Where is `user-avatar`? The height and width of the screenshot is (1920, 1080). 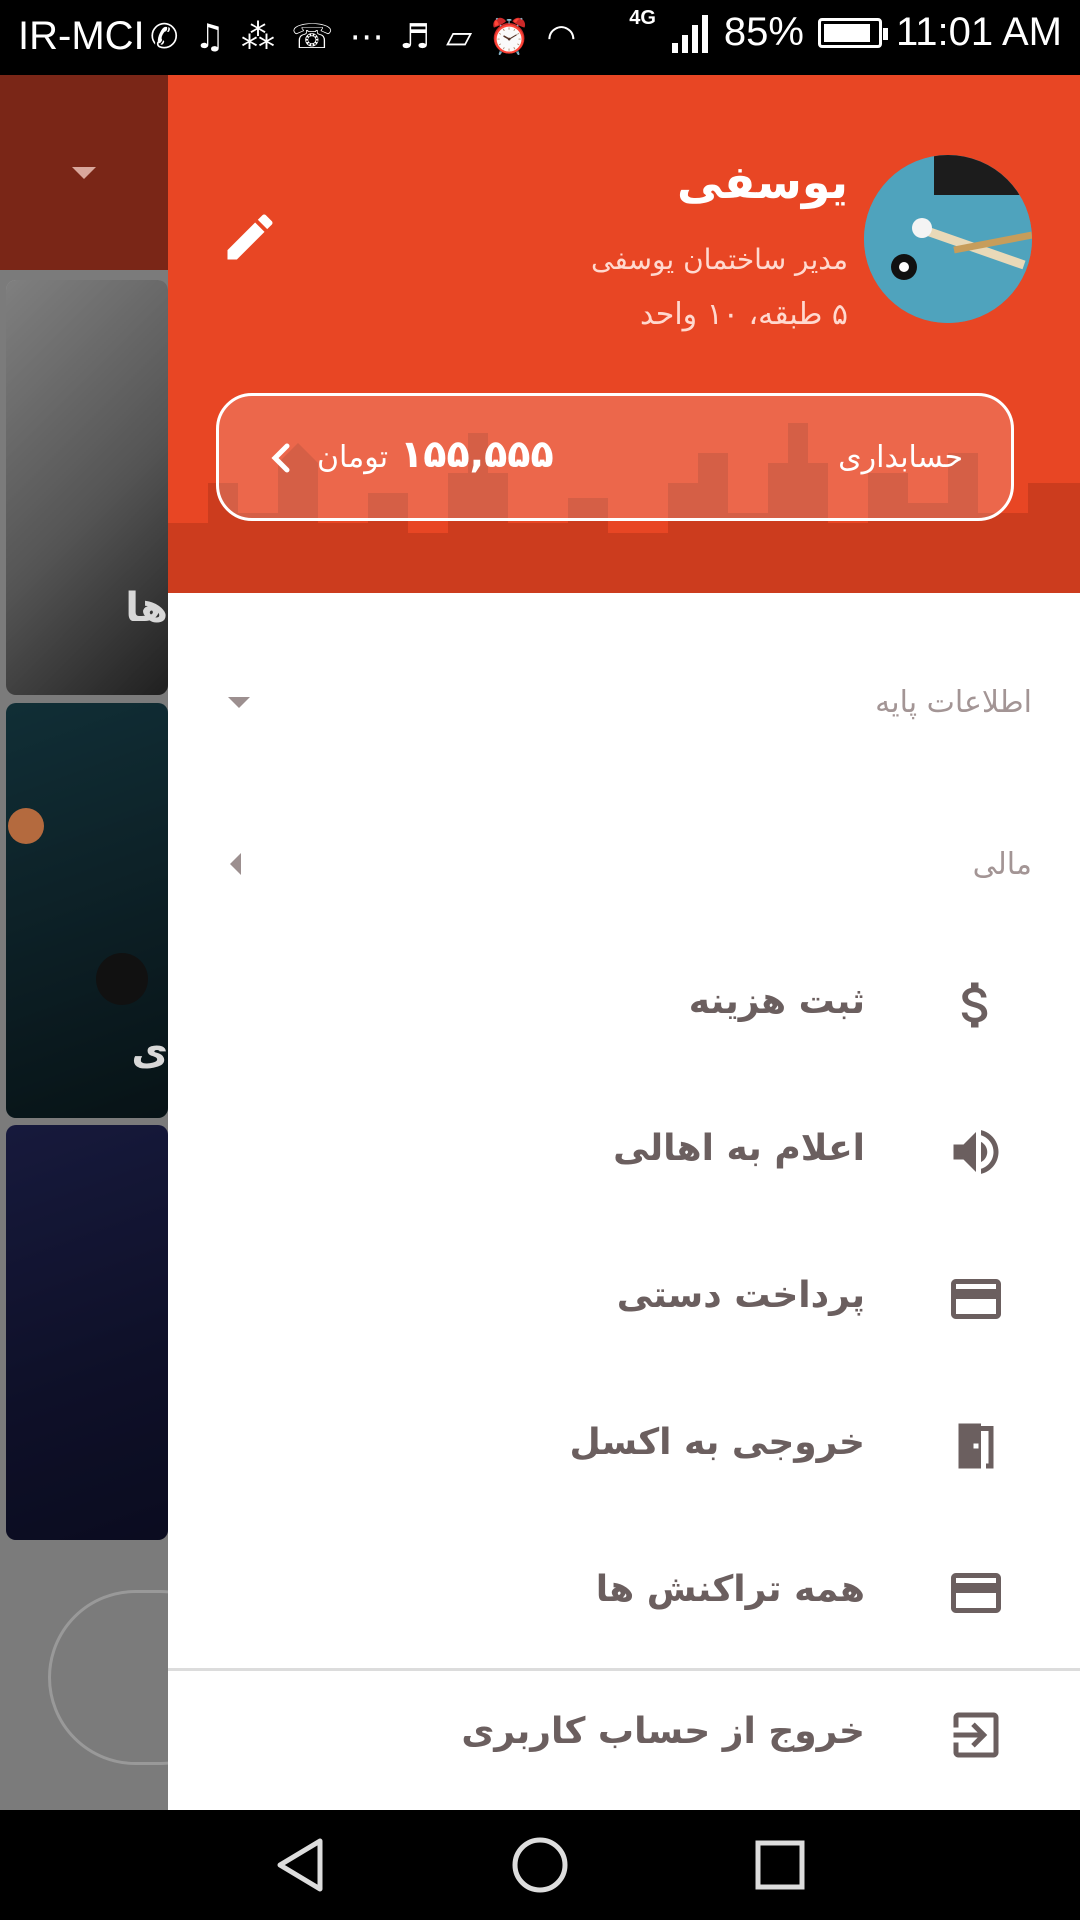
user-avatar is located at coordinates (948, 239).